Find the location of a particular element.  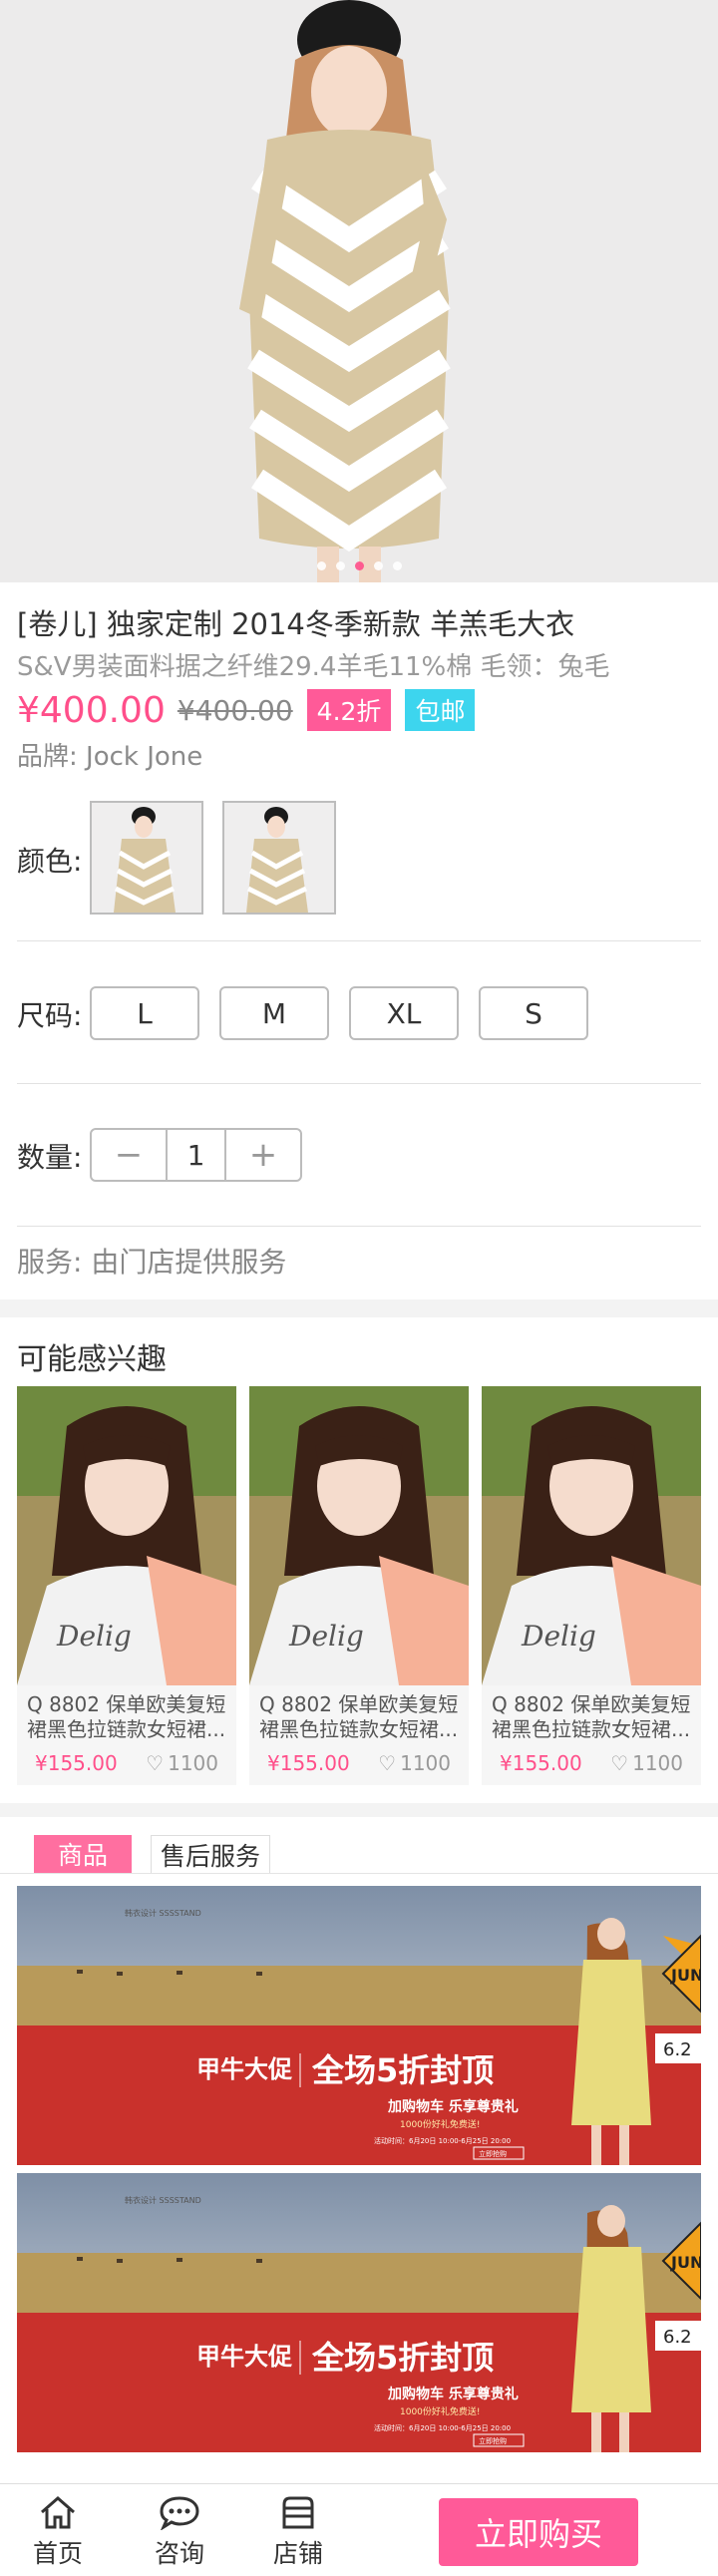

nav-home: 首页 is located at coordinates (58, 2532).